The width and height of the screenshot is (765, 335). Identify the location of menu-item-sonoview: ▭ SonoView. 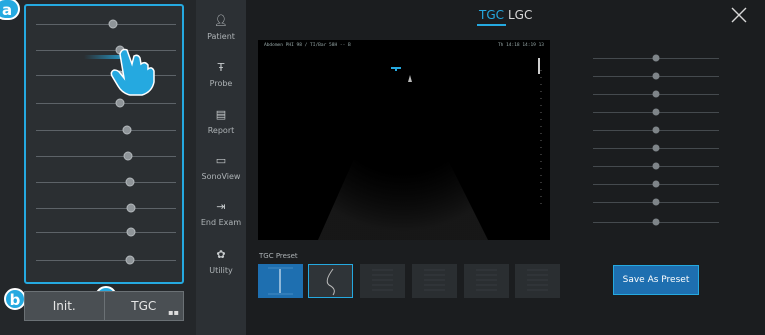
(221, 173).